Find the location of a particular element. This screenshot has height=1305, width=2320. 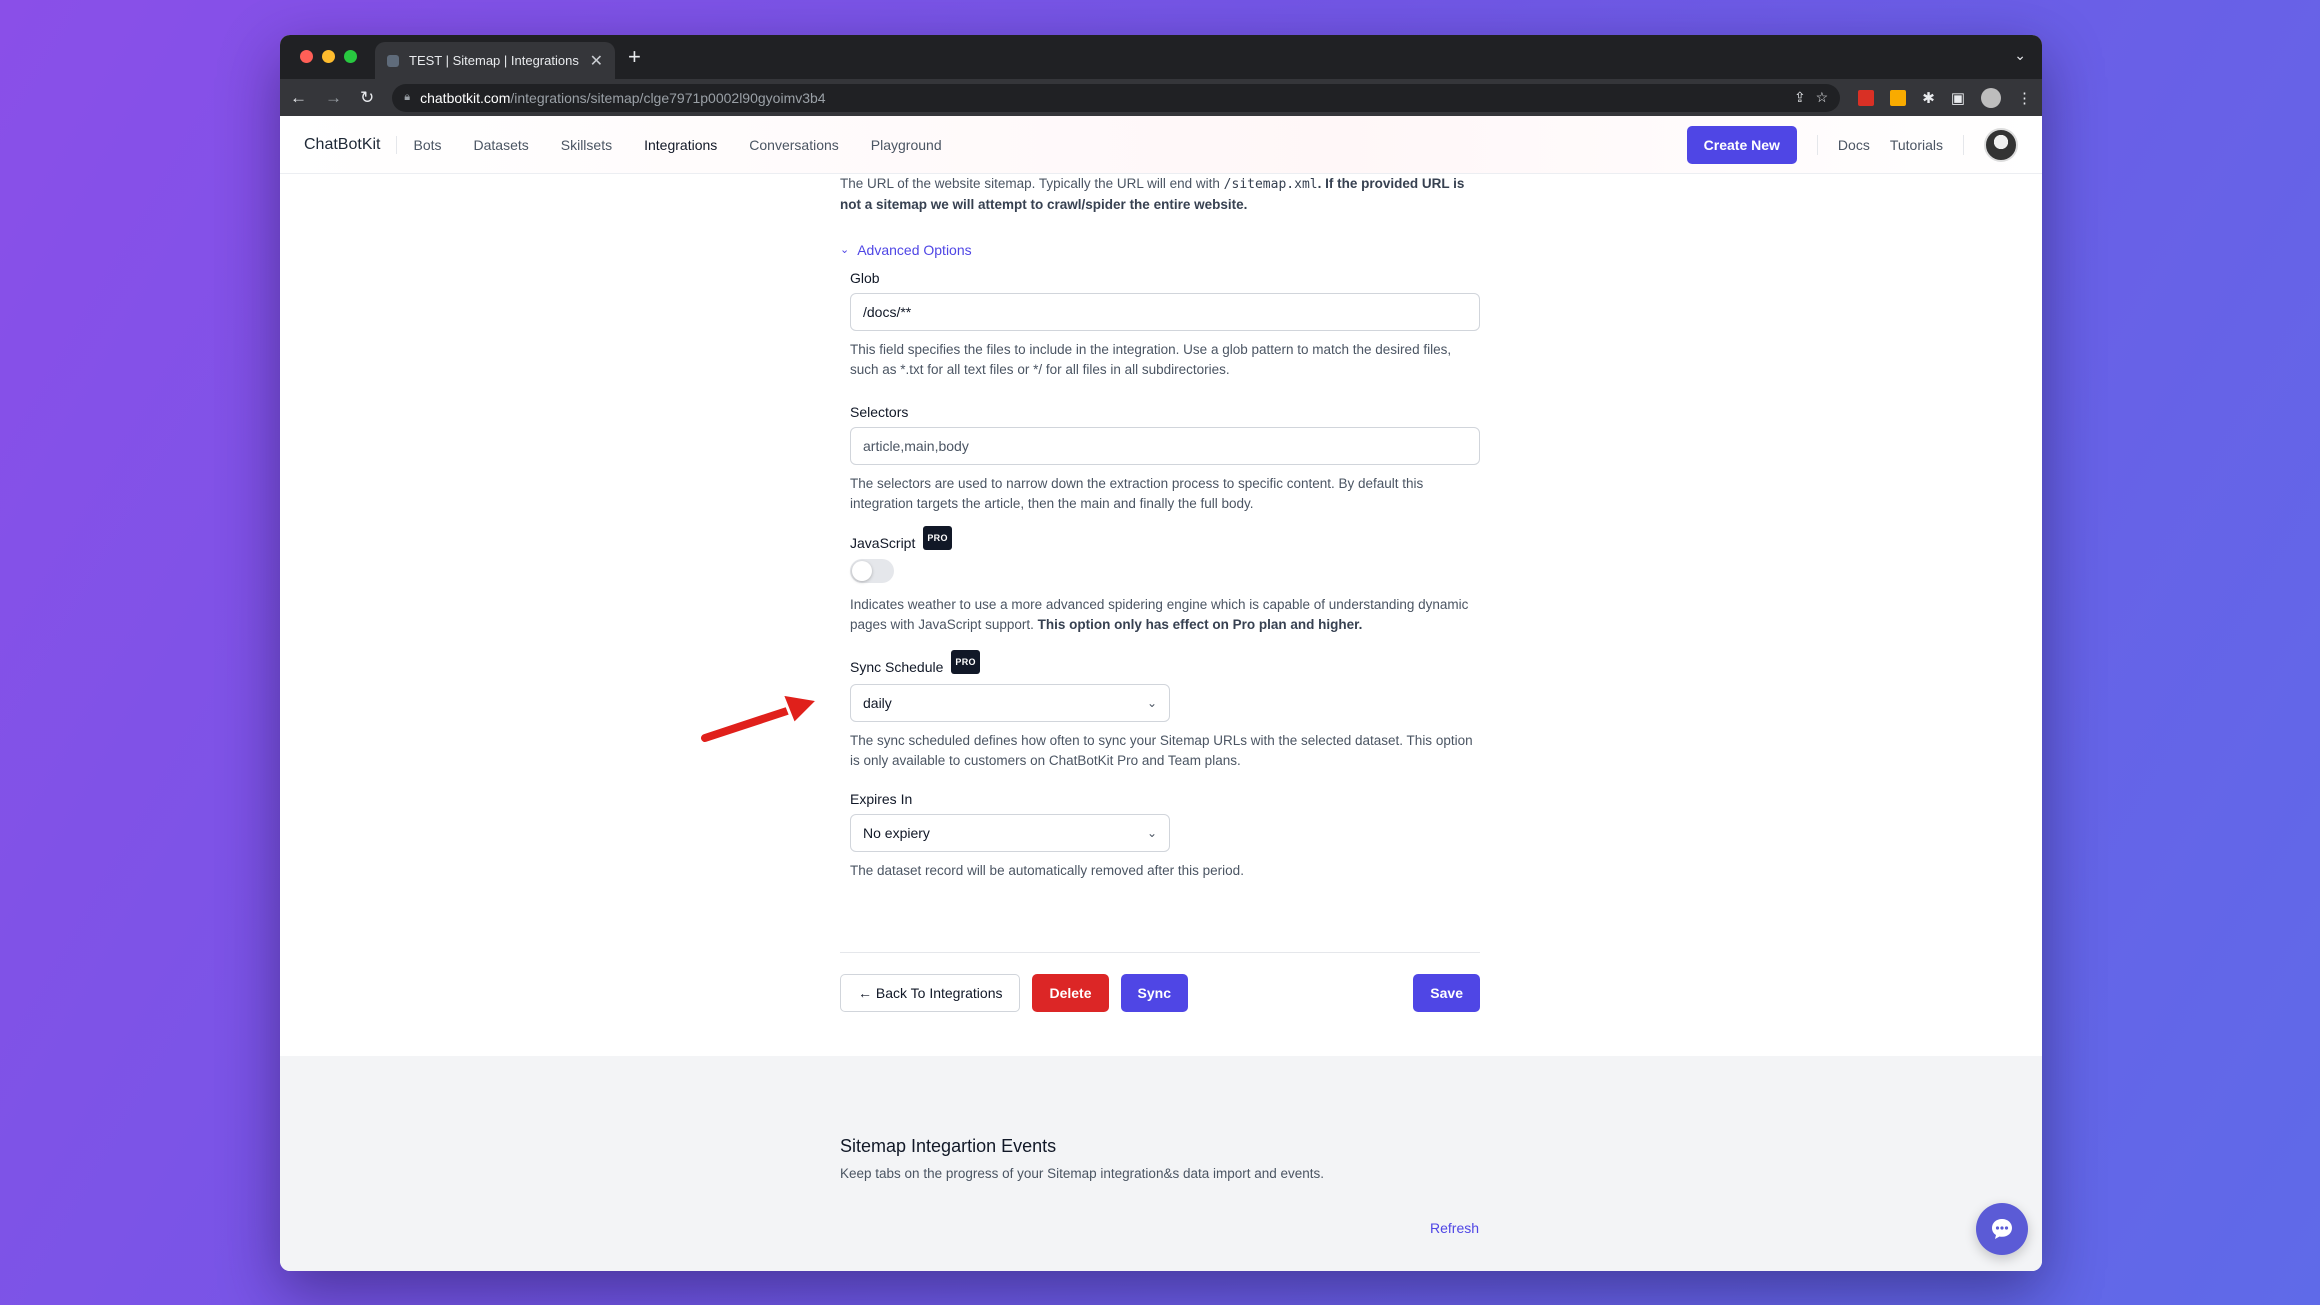

window-controls is located at coordinates (328, 56).